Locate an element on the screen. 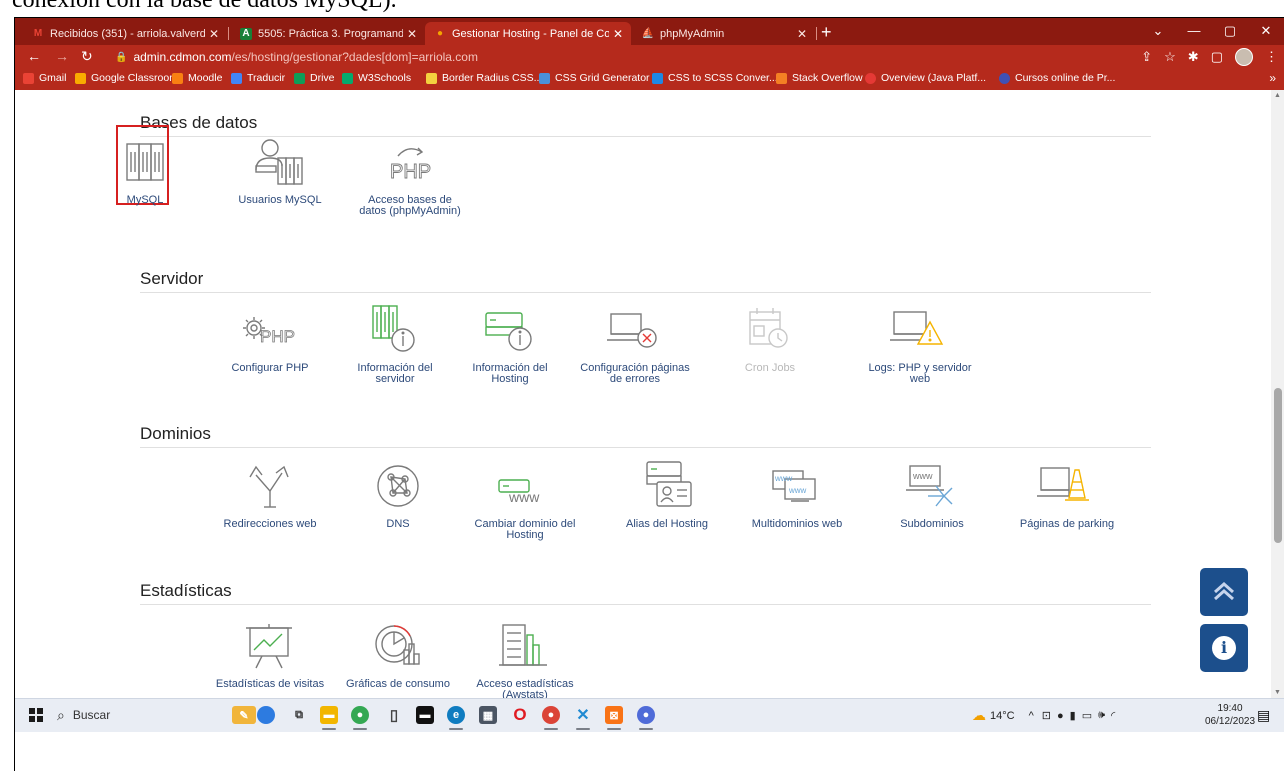 Image resolution: width=1284 pixels, height=771 pixels. profile-avatar is located at coordinates (1244, 57).